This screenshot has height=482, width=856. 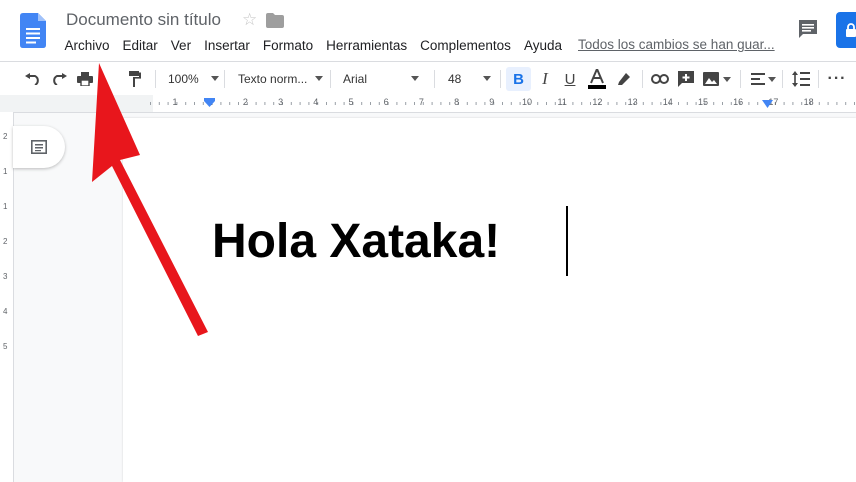 I want to click on annotation-arrow, so click(x=150, y=199).